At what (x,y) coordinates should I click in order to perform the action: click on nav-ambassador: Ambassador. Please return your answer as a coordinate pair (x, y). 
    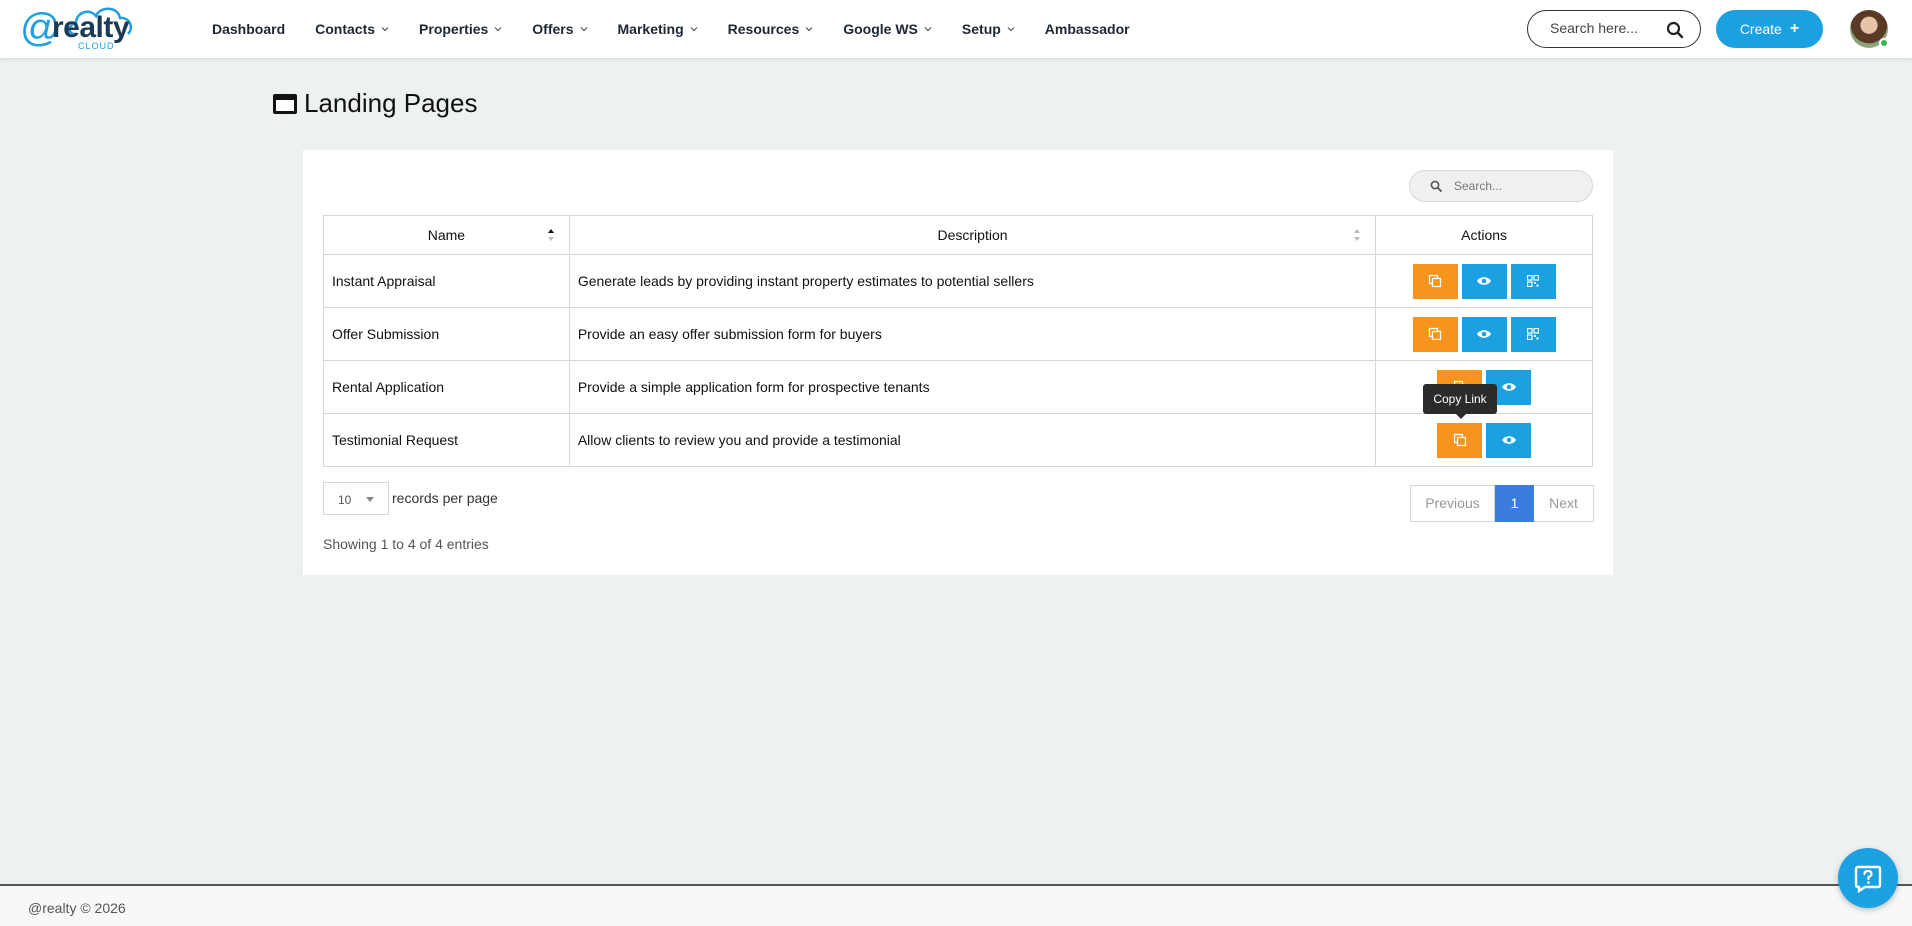
    Looking at the image, I should click on (1087, 29).